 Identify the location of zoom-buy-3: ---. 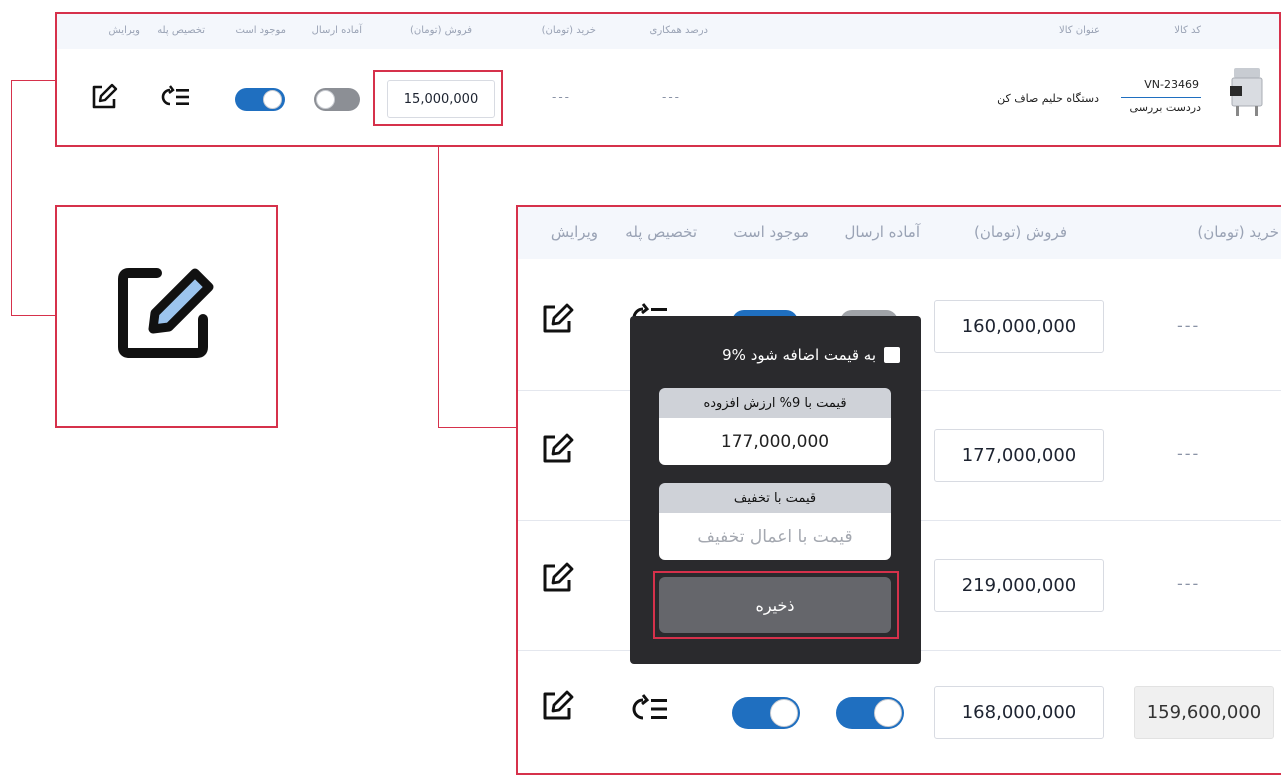
(1189, 583).